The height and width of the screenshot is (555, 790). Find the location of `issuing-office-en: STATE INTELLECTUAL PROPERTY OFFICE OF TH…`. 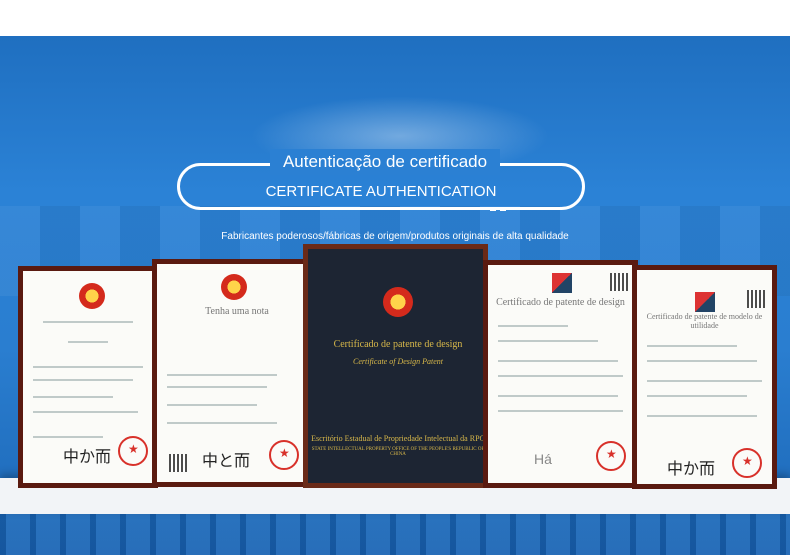

issuing-office-en: STATE INTELLECTUAL PROPERTY OFFICE OF TH… is located at coordinates (397, 452).